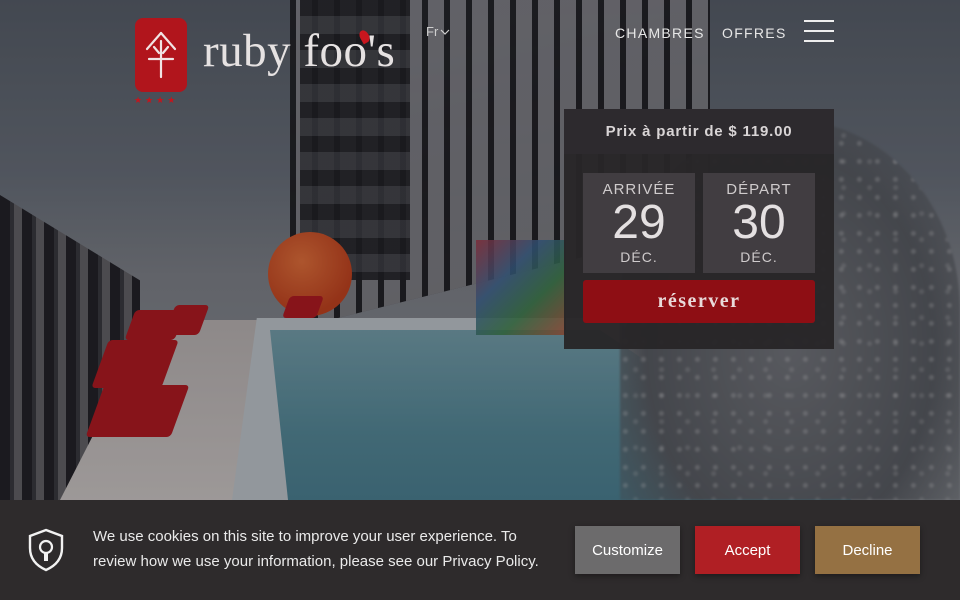 This screenshot has width=960, height=600. What do you see at coordinates (699, 131) in the screenshot?
I see `starting-price: Prix à partir de $ 119.00` at bounding box center [699, 131].